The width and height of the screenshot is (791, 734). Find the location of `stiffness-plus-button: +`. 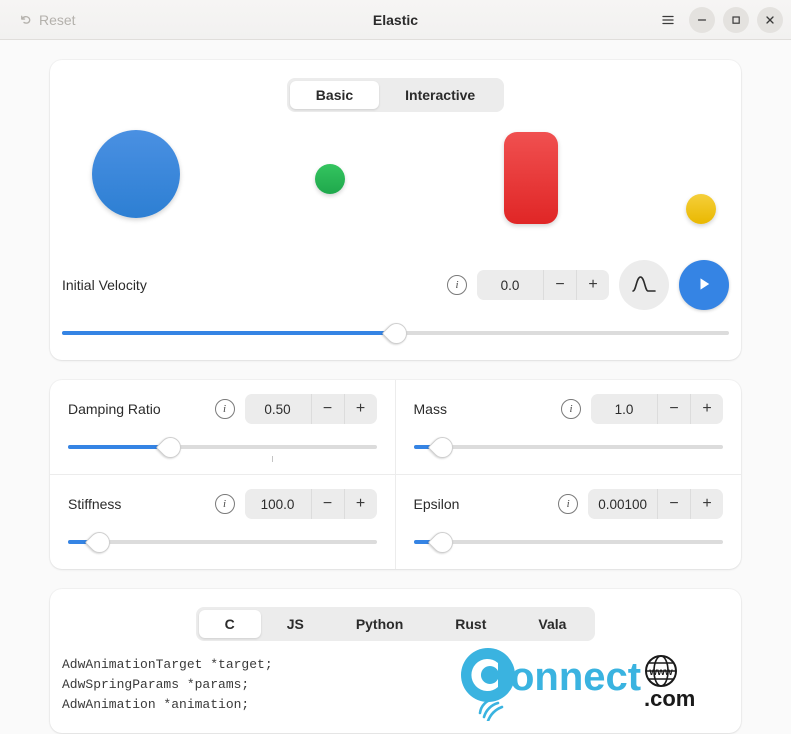

stiffness-plus-button: + is located at coordinates (360, 504).